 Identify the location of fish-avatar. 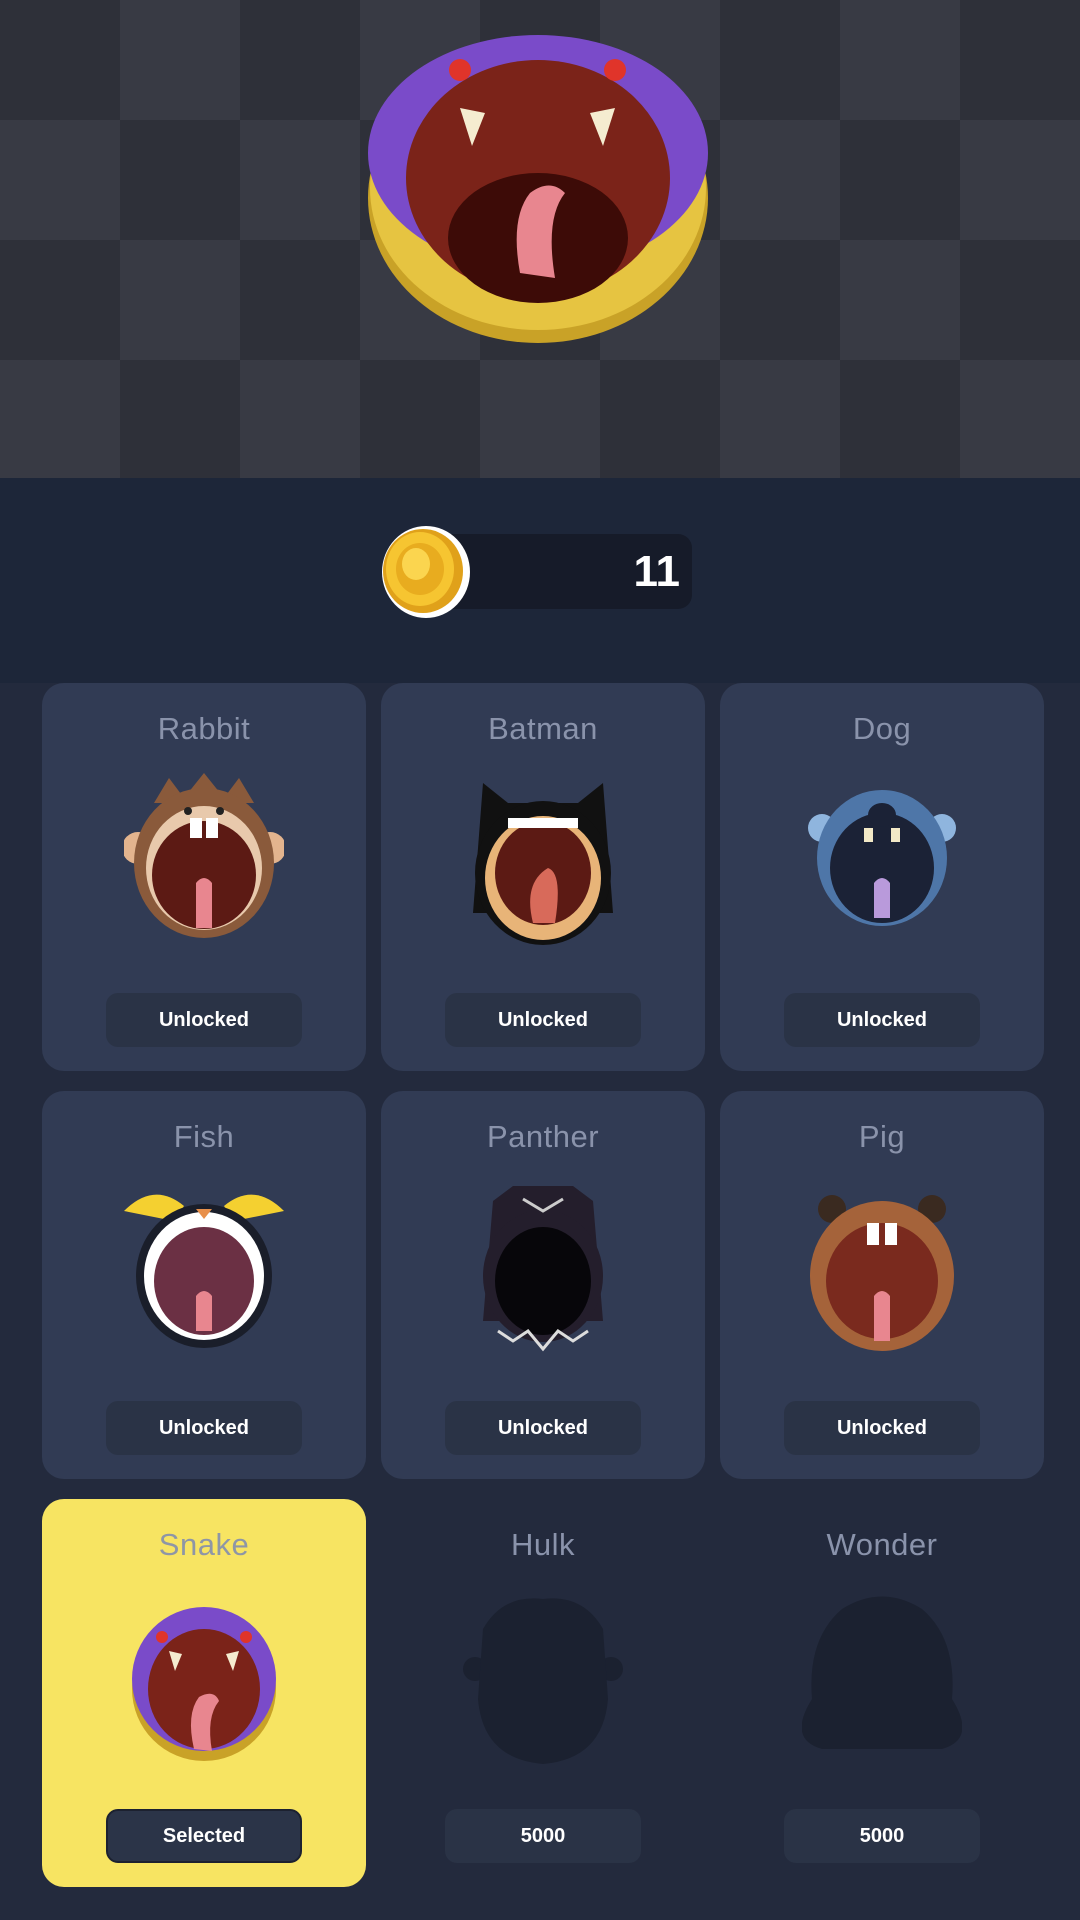
(204, 1271).